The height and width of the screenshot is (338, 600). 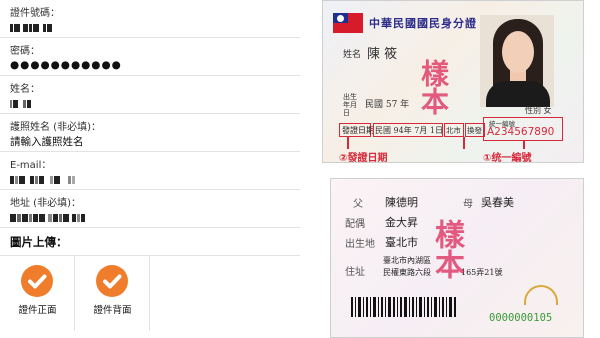 I want to click on name-value-redacted, so click(x=21, y=103).